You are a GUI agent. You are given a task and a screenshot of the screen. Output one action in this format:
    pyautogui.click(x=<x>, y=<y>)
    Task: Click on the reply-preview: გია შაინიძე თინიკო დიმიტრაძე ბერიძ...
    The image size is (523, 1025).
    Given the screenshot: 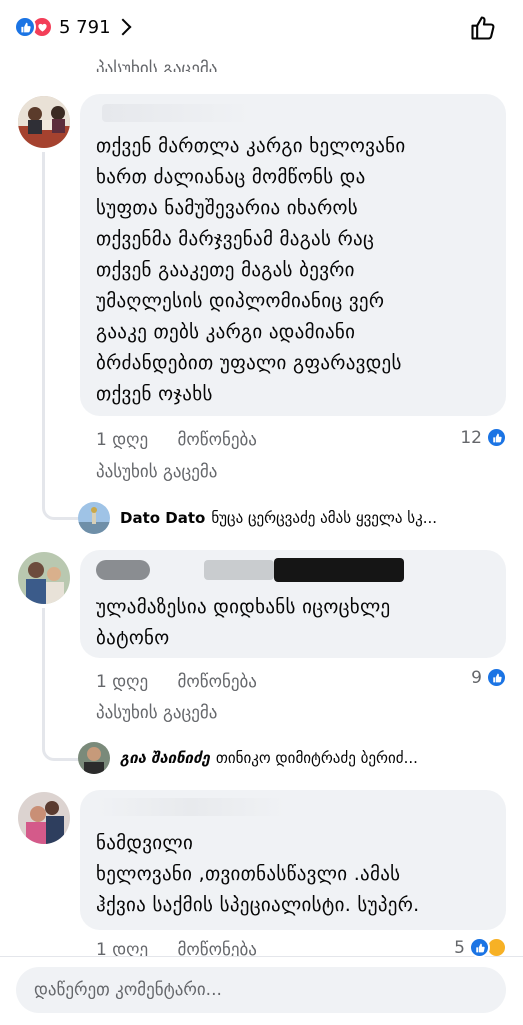 What is the action you would take?
    pyautogui.click(x=248, y=758)
    